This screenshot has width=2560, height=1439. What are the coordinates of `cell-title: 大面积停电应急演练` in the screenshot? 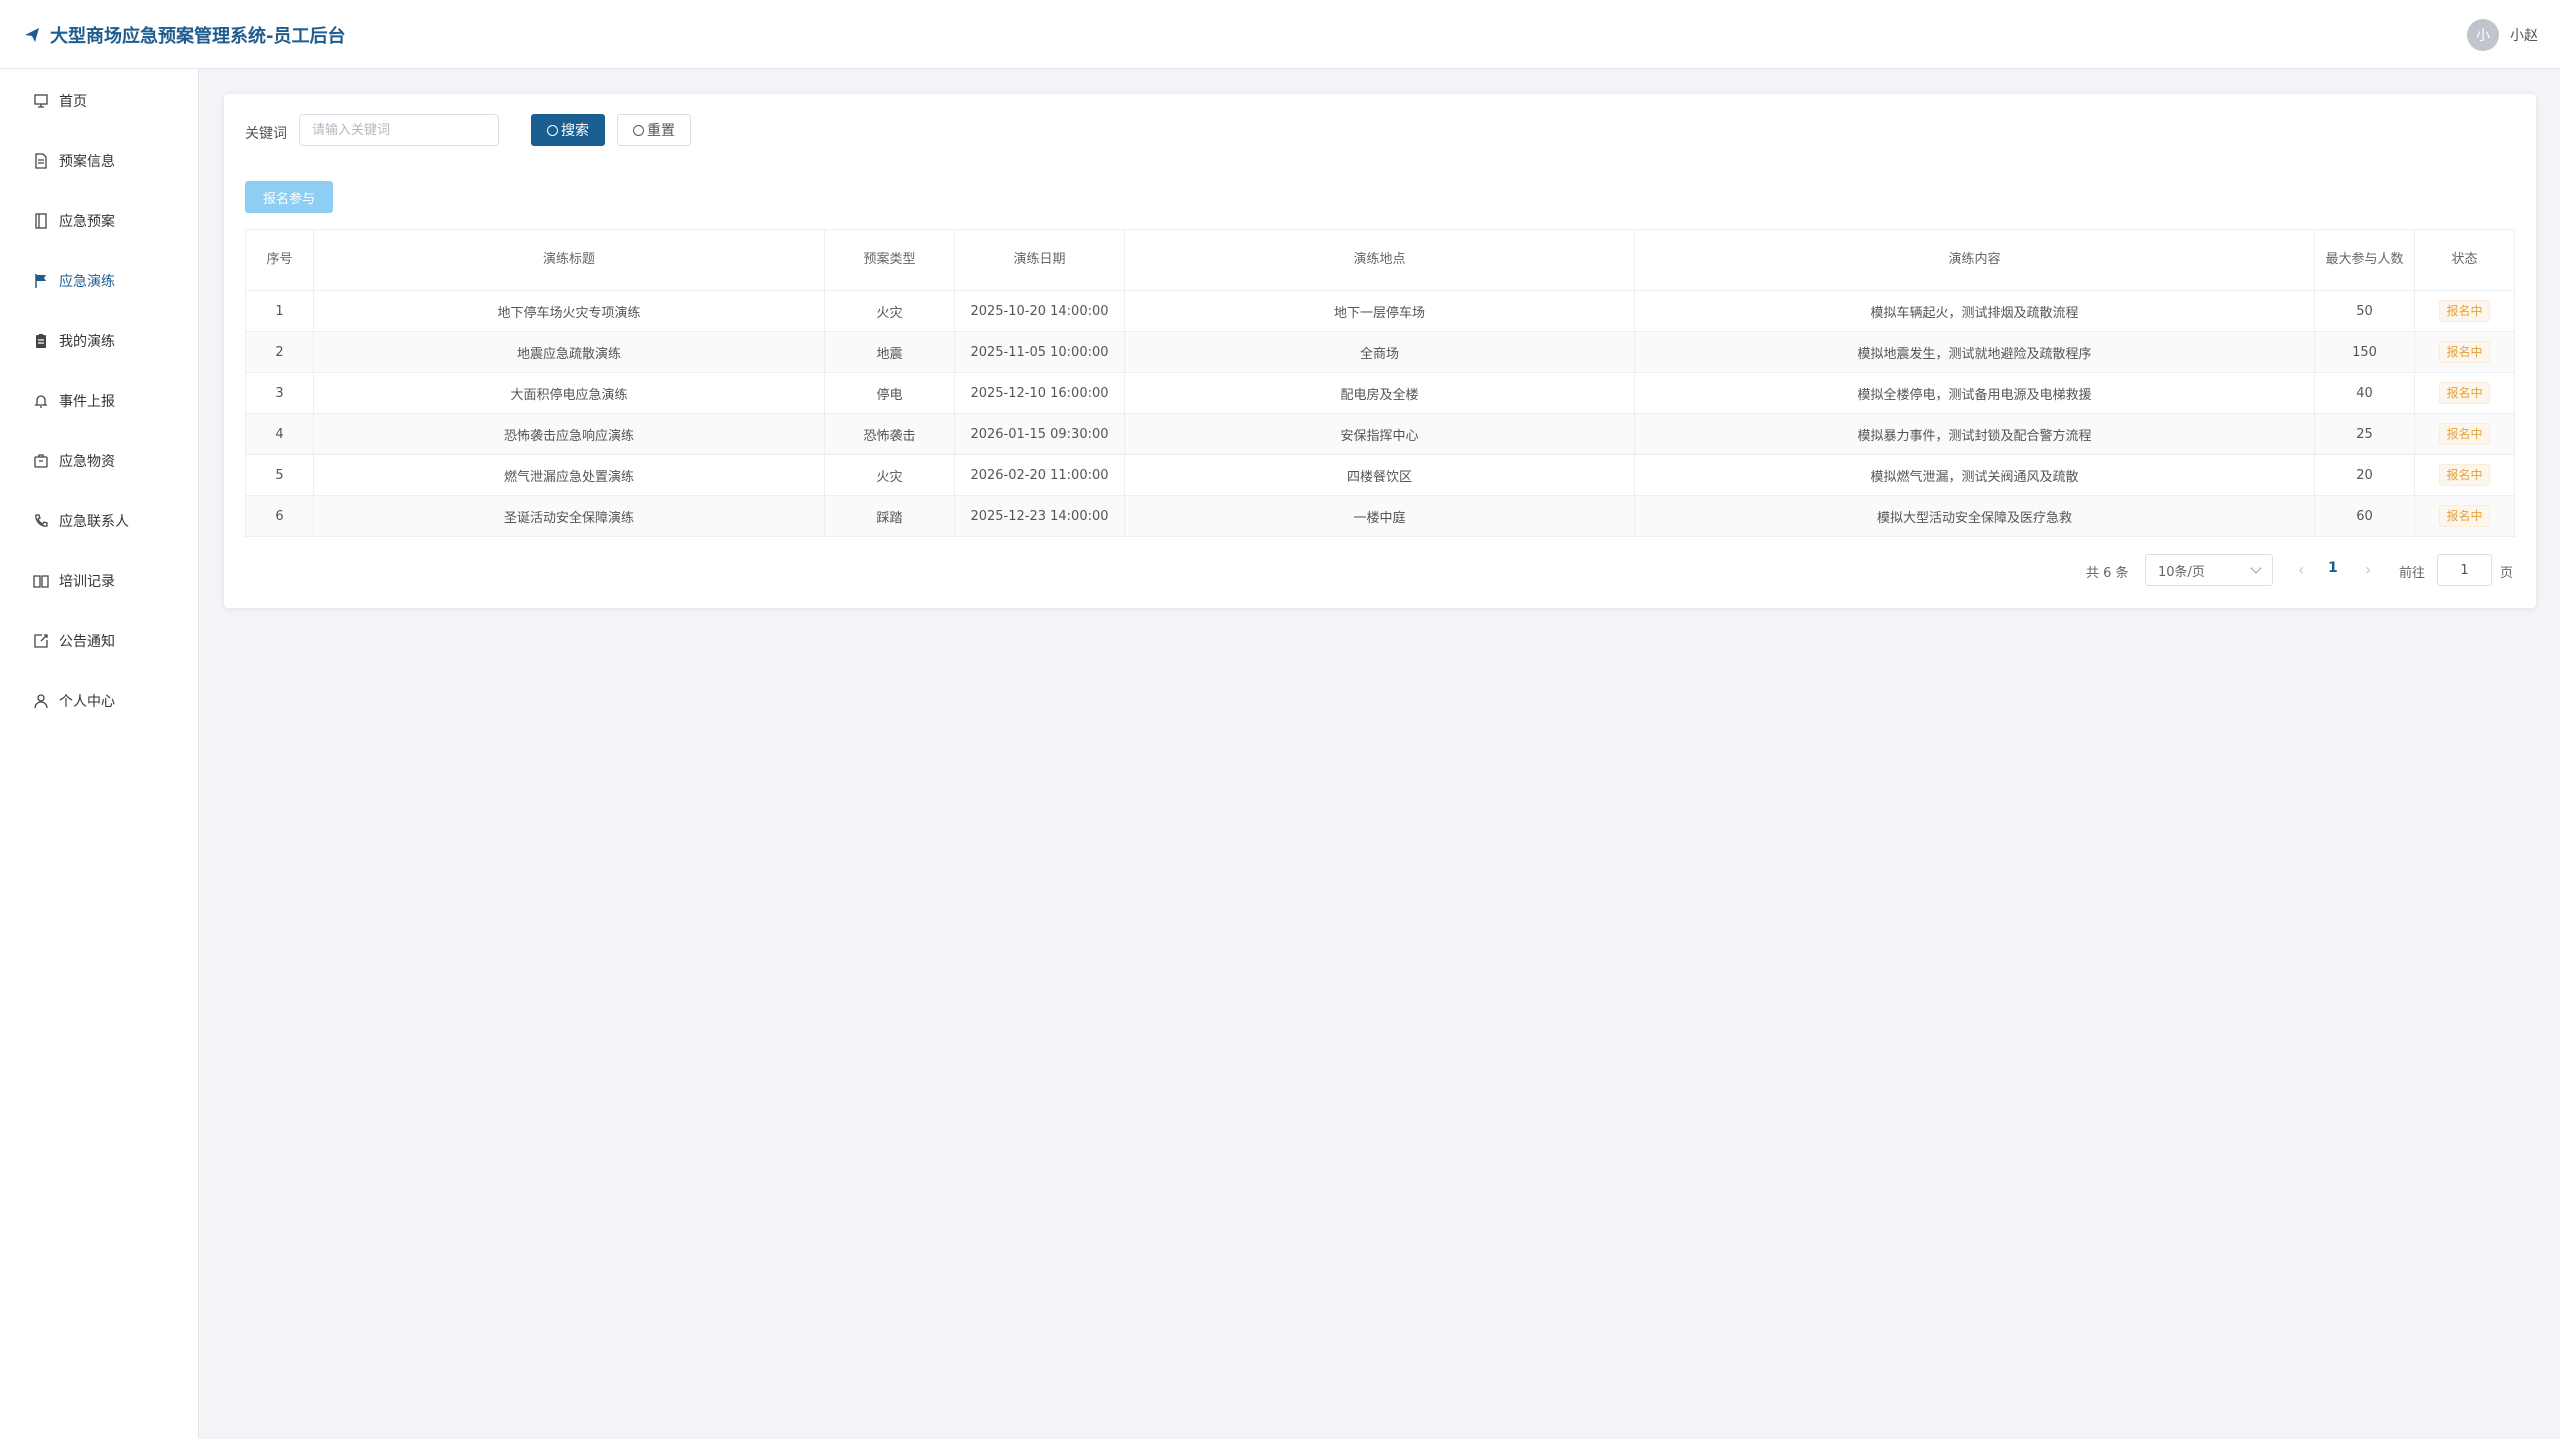 It's located at (569, 393).